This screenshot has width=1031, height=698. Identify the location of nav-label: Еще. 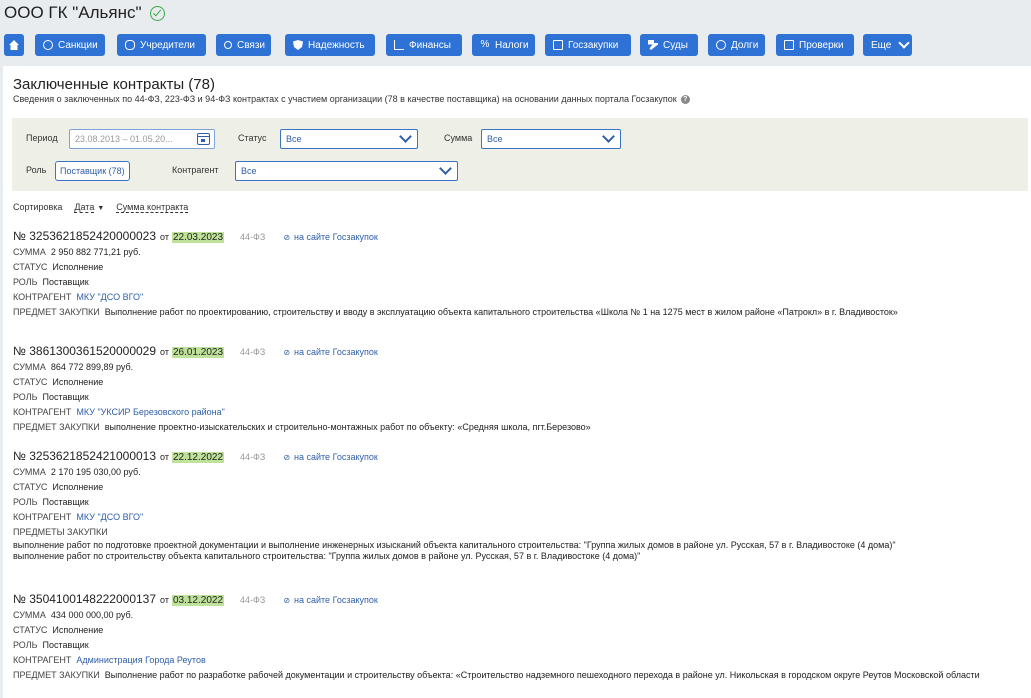
(881, 45).